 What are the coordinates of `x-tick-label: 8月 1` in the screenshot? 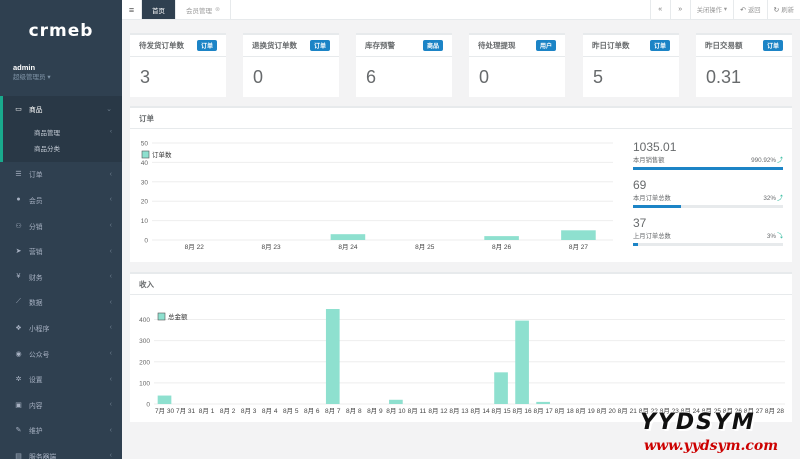 It's located at (207, 411).